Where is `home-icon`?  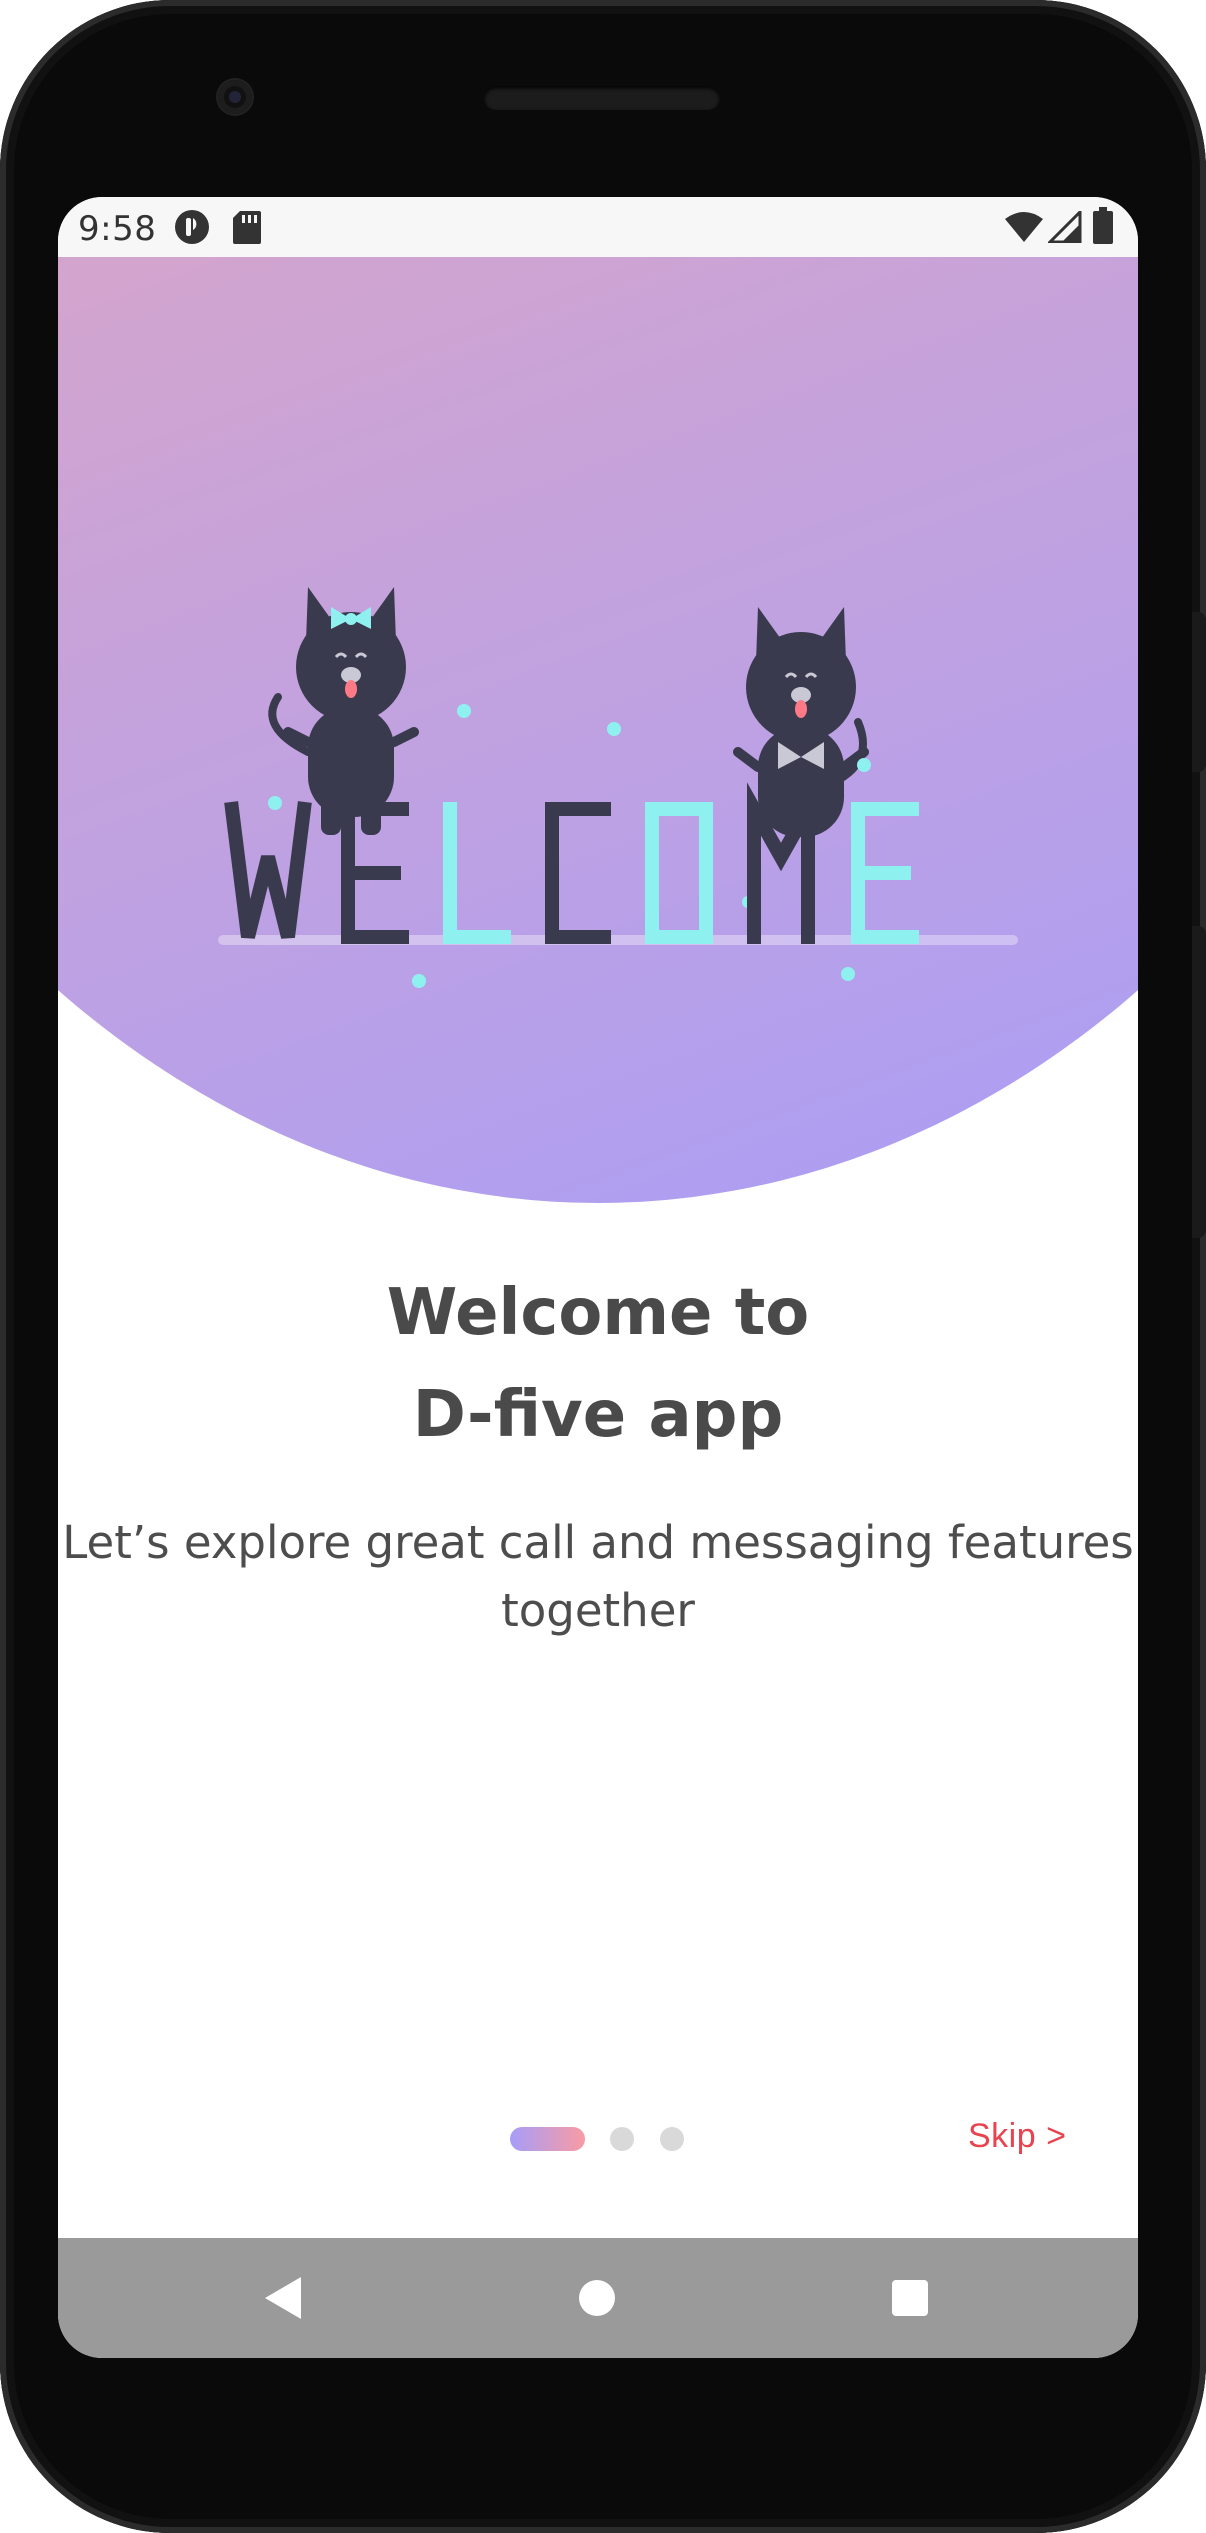
home-icon is located at coordinates (597, 2298).